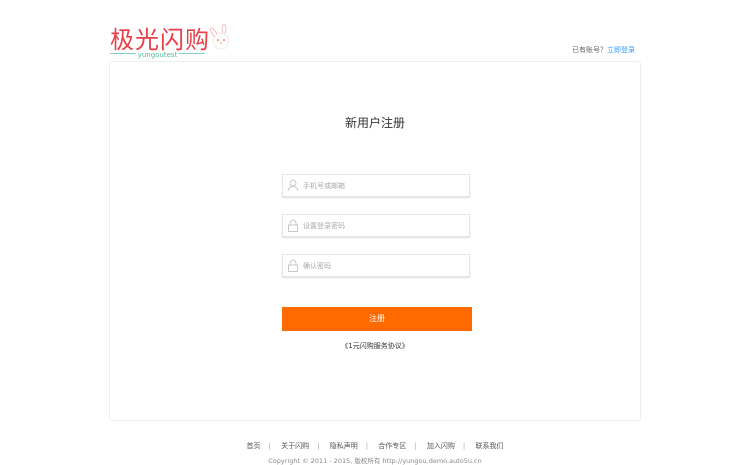  I want to click on footer-link-home: 首页, so click(254, 446).